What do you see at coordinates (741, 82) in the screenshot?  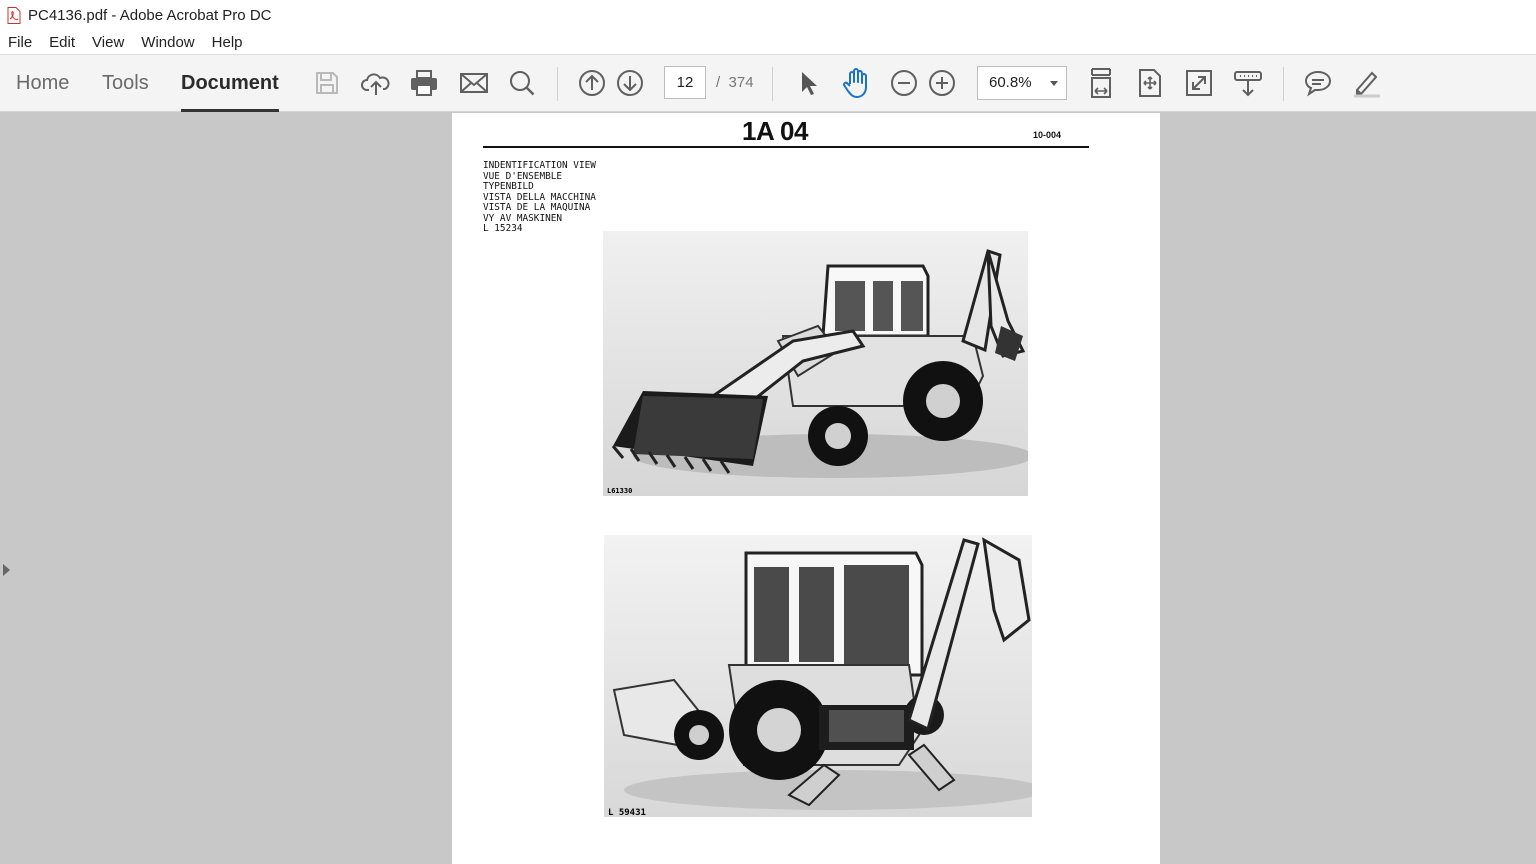 I see `total-pages: 374` at bounding box center [741, 82].